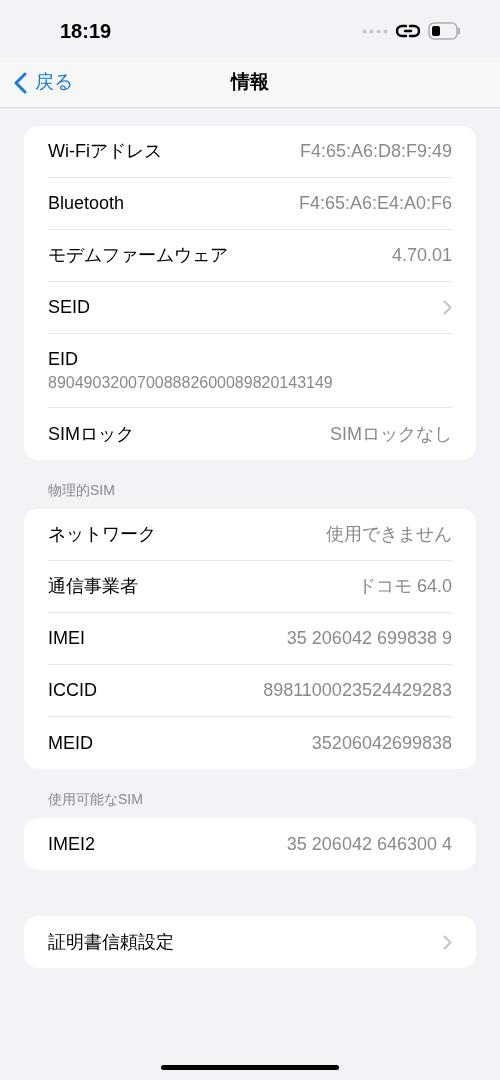  Describe the element at coordinates (86, 203) in the screenshot. I see `row-label: Bluetooth` at that location.